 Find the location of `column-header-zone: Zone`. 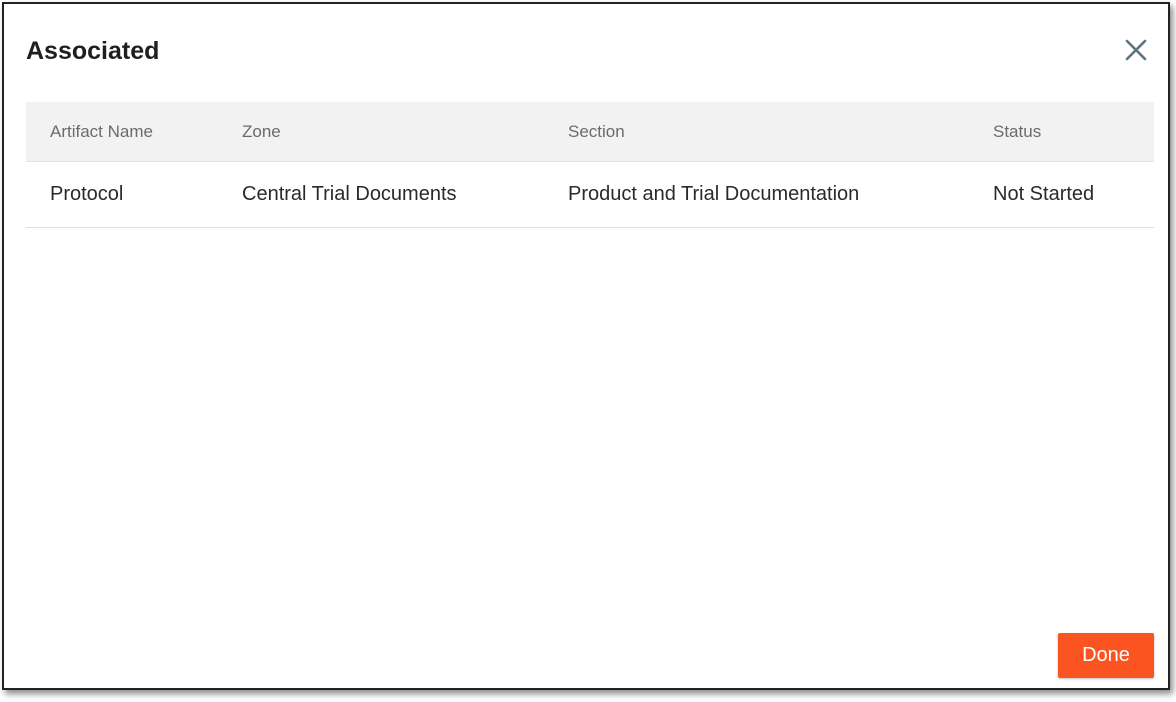

column-header-zone: Zone is located at coordinates (261, 131).